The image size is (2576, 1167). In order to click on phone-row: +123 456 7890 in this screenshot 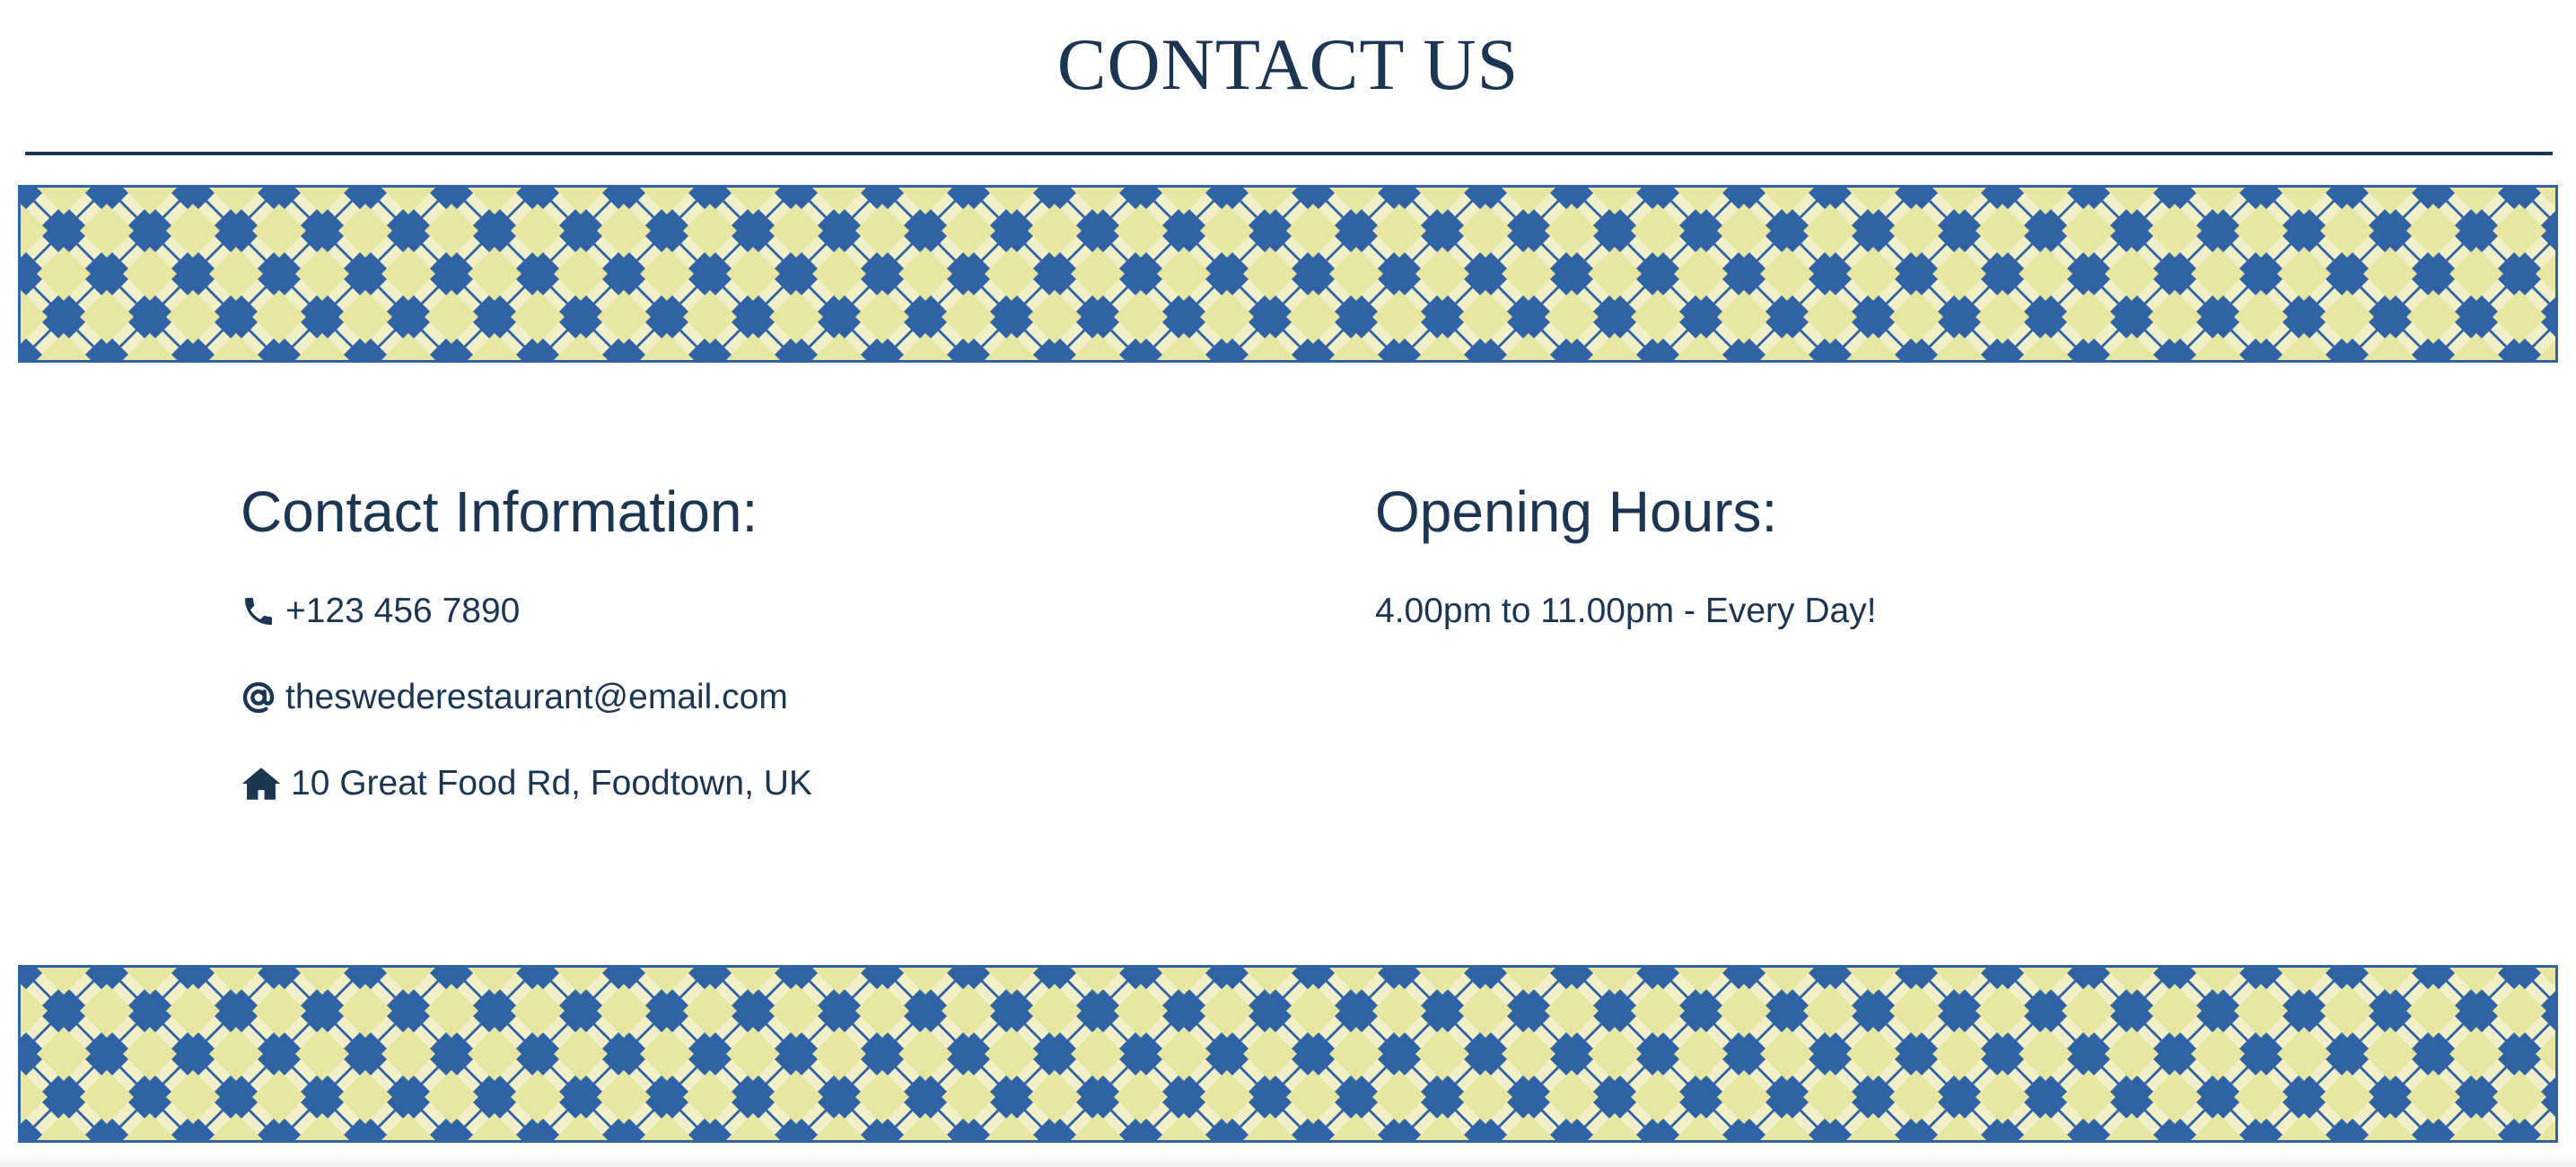, I will do `click(380, 611)`.